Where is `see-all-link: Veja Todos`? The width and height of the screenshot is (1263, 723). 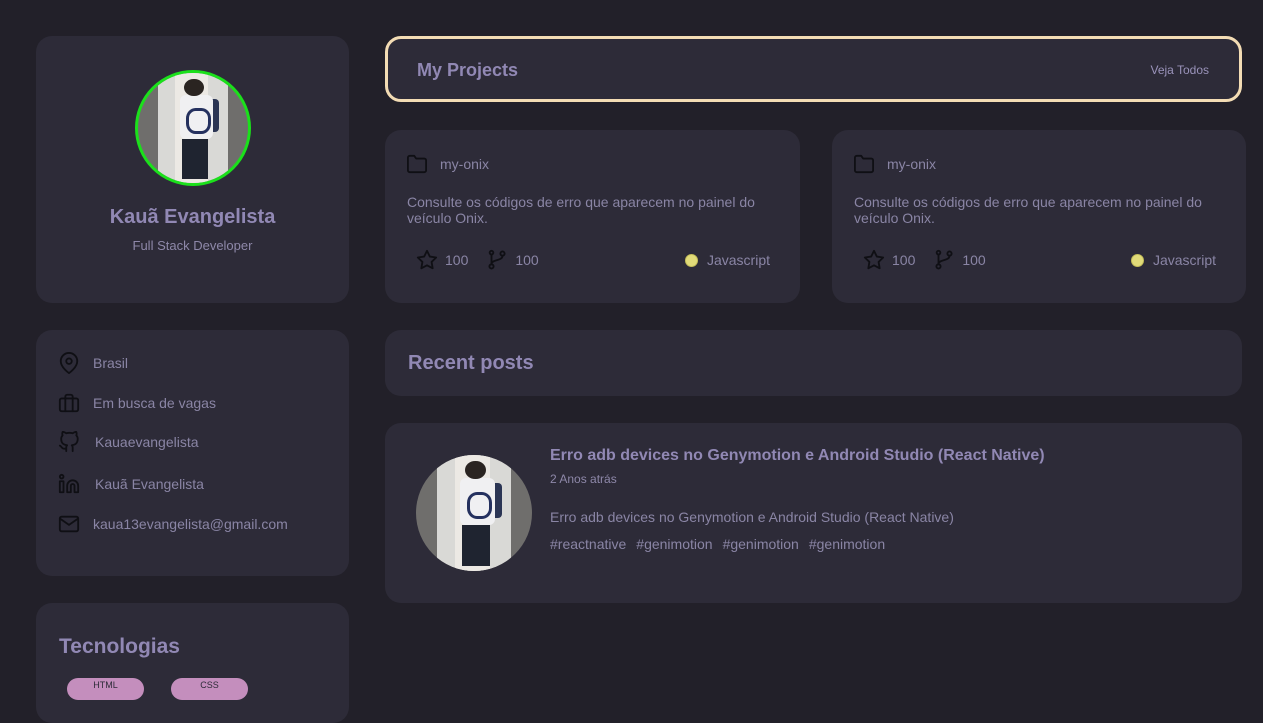
see-all-link: Veja Todos is located at coordinates (1180, 70).